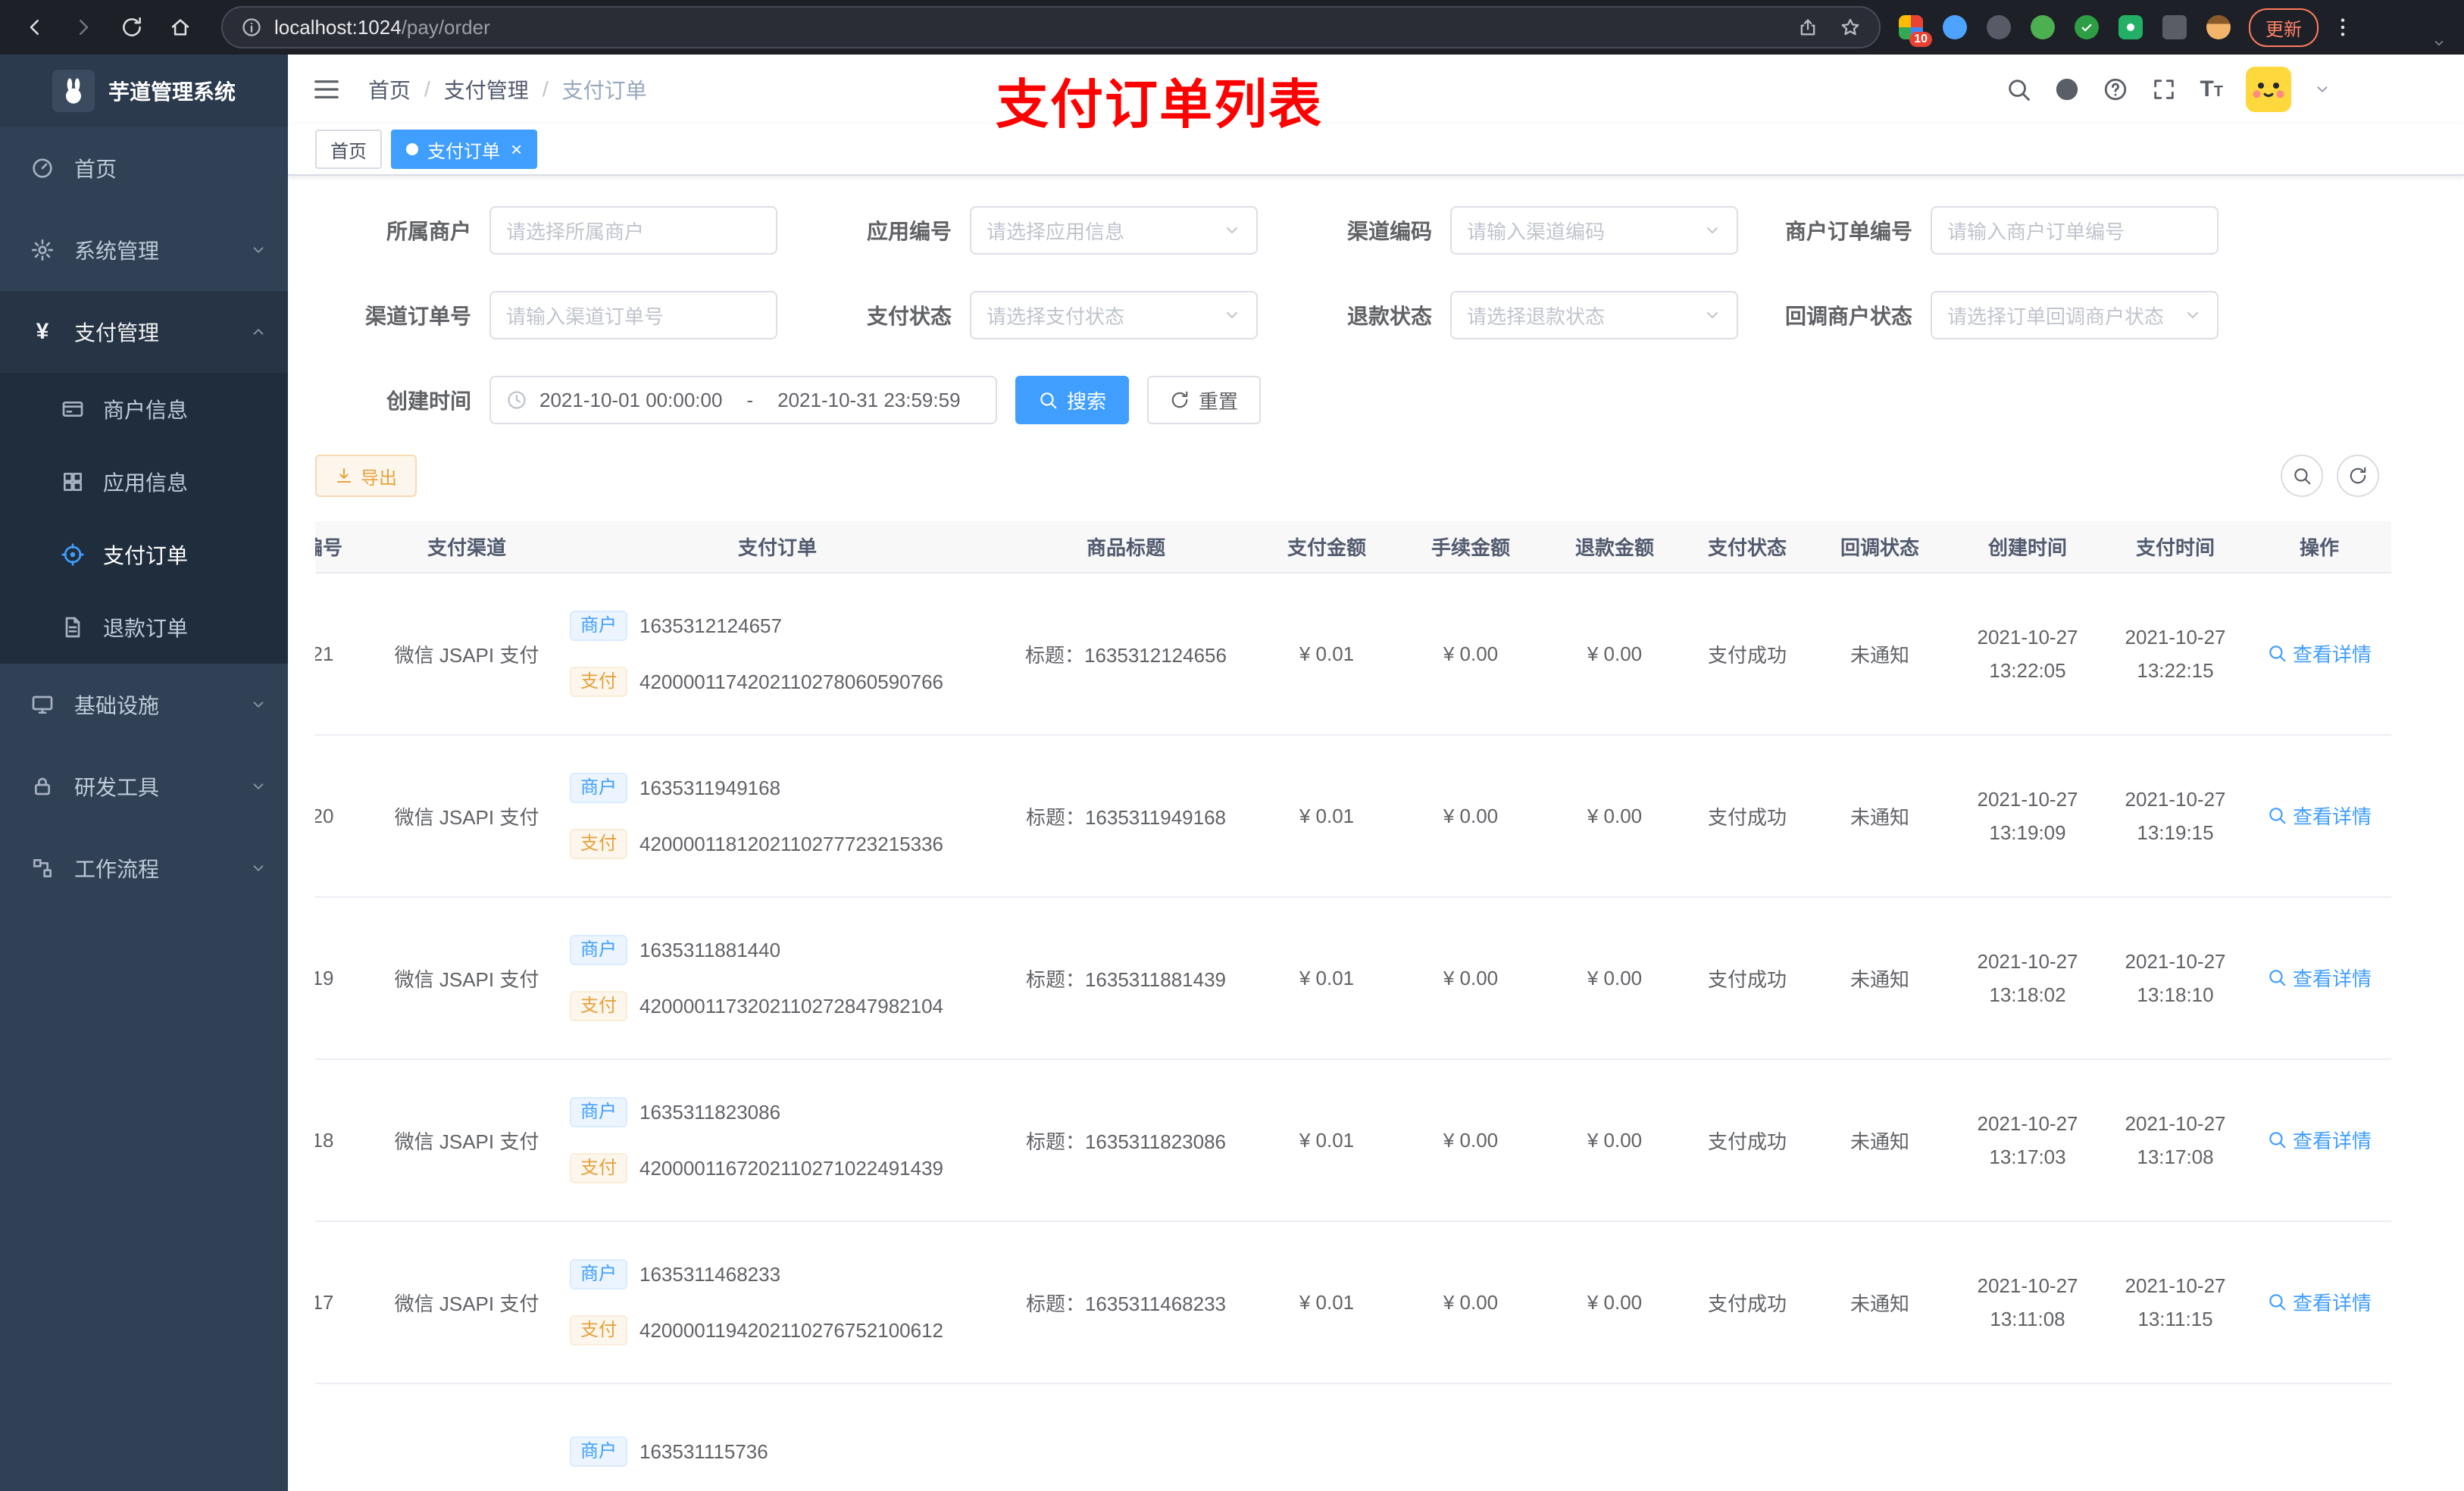 The height and width of the screenshot is (1491, 2464). Describe the element at coordinates (428, 231) in the screenshot. I see `filter-label: 所属商户` at that location.